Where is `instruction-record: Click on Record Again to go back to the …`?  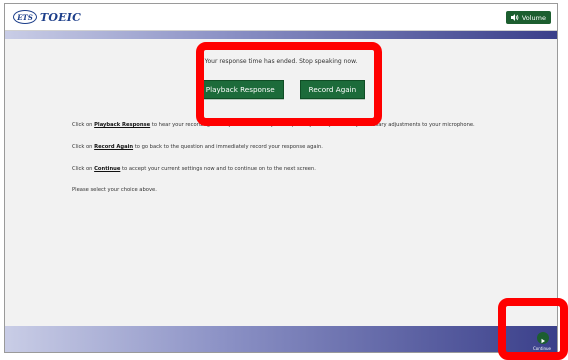
instruction-record: Click on Record Again to go back to the … is located at coordinates (197, 147).